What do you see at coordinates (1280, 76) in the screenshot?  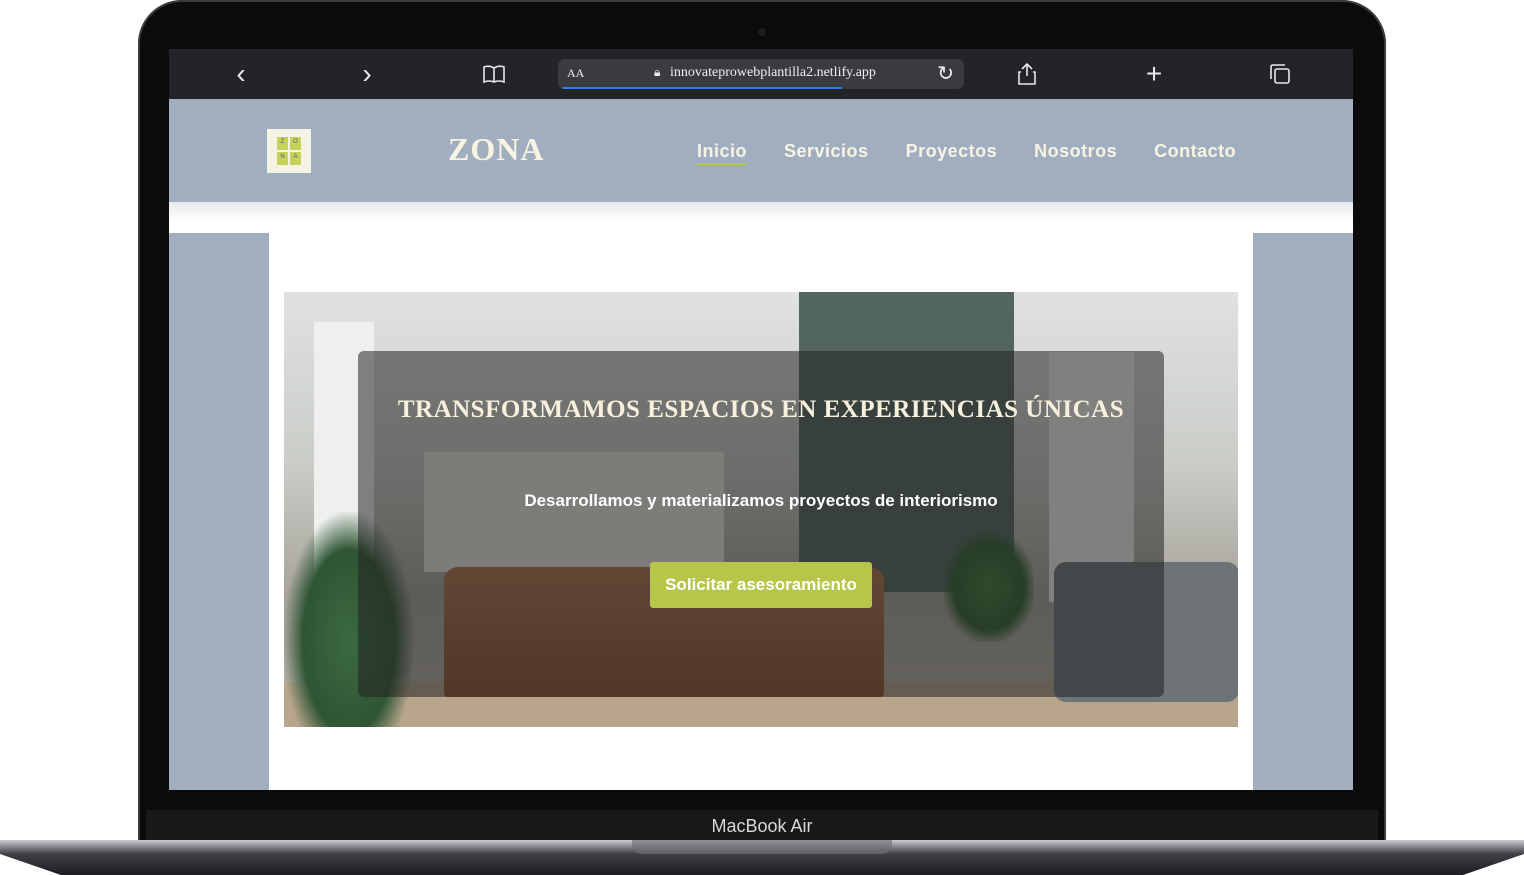 I see `tabs-icon` at bounding box center [1280, 76].